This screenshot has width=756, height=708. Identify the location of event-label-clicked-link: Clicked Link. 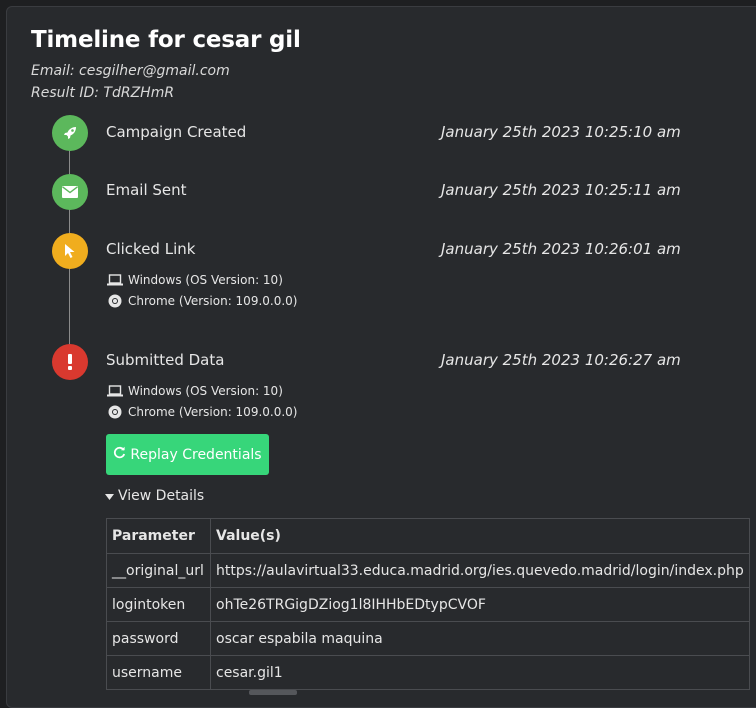
(151, 249).